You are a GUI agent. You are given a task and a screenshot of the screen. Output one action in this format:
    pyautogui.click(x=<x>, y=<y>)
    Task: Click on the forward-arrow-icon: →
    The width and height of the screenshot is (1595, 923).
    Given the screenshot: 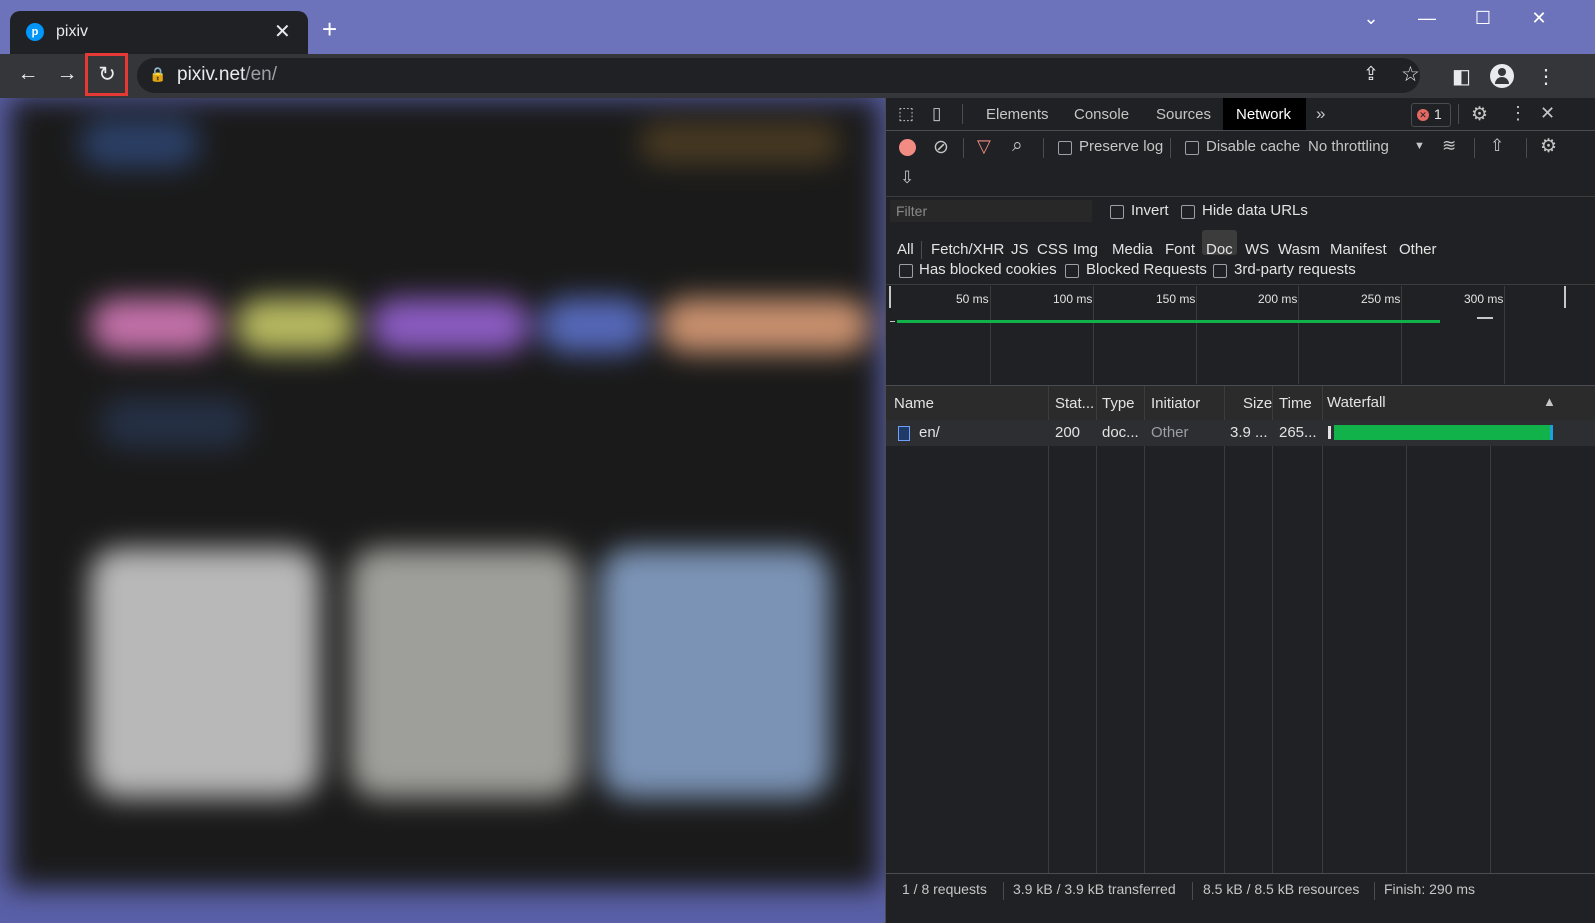 What is the action you would take?
    pyautogui.click(x=67, y=74)
    